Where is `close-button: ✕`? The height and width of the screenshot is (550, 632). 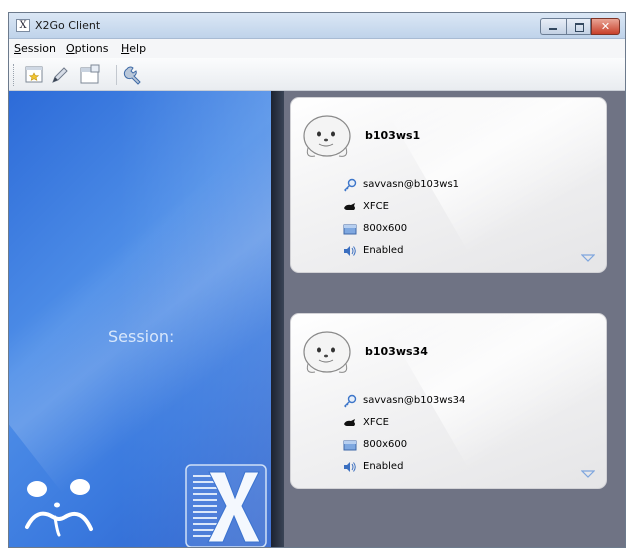 close-button: ✕ is located at coordinates (605, 26).